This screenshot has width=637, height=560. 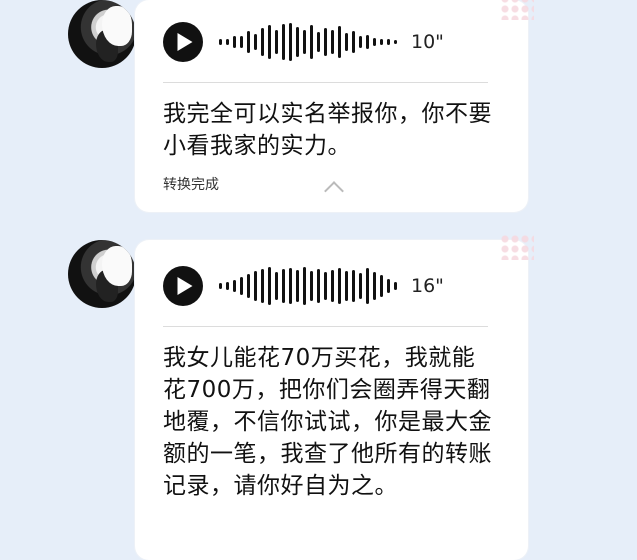 I want to click on chevron-up-icon, so click(x=334, y=191).